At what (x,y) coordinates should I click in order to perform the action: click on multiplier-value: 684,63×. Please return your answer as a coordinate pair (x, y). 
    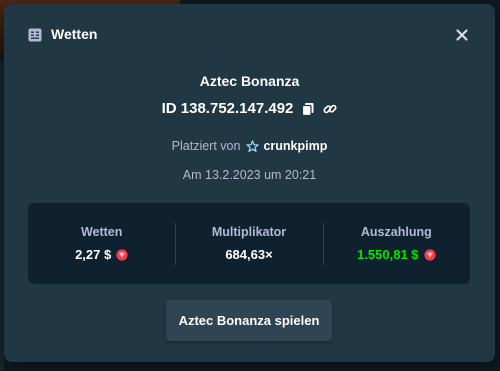
    Looking at the image, I should click on (249, 254).